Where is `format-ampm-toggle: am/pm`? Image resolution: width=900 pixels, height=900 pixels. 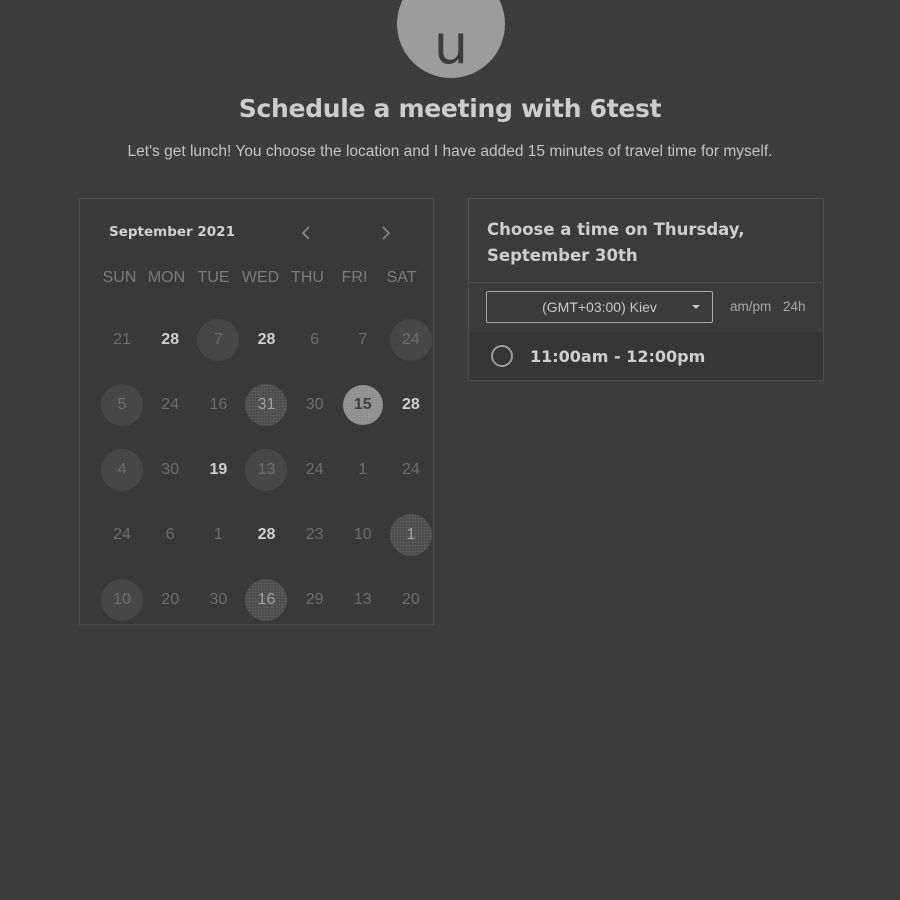
format-ampm-toggle: am/pm is located at coordinates (750, 306).